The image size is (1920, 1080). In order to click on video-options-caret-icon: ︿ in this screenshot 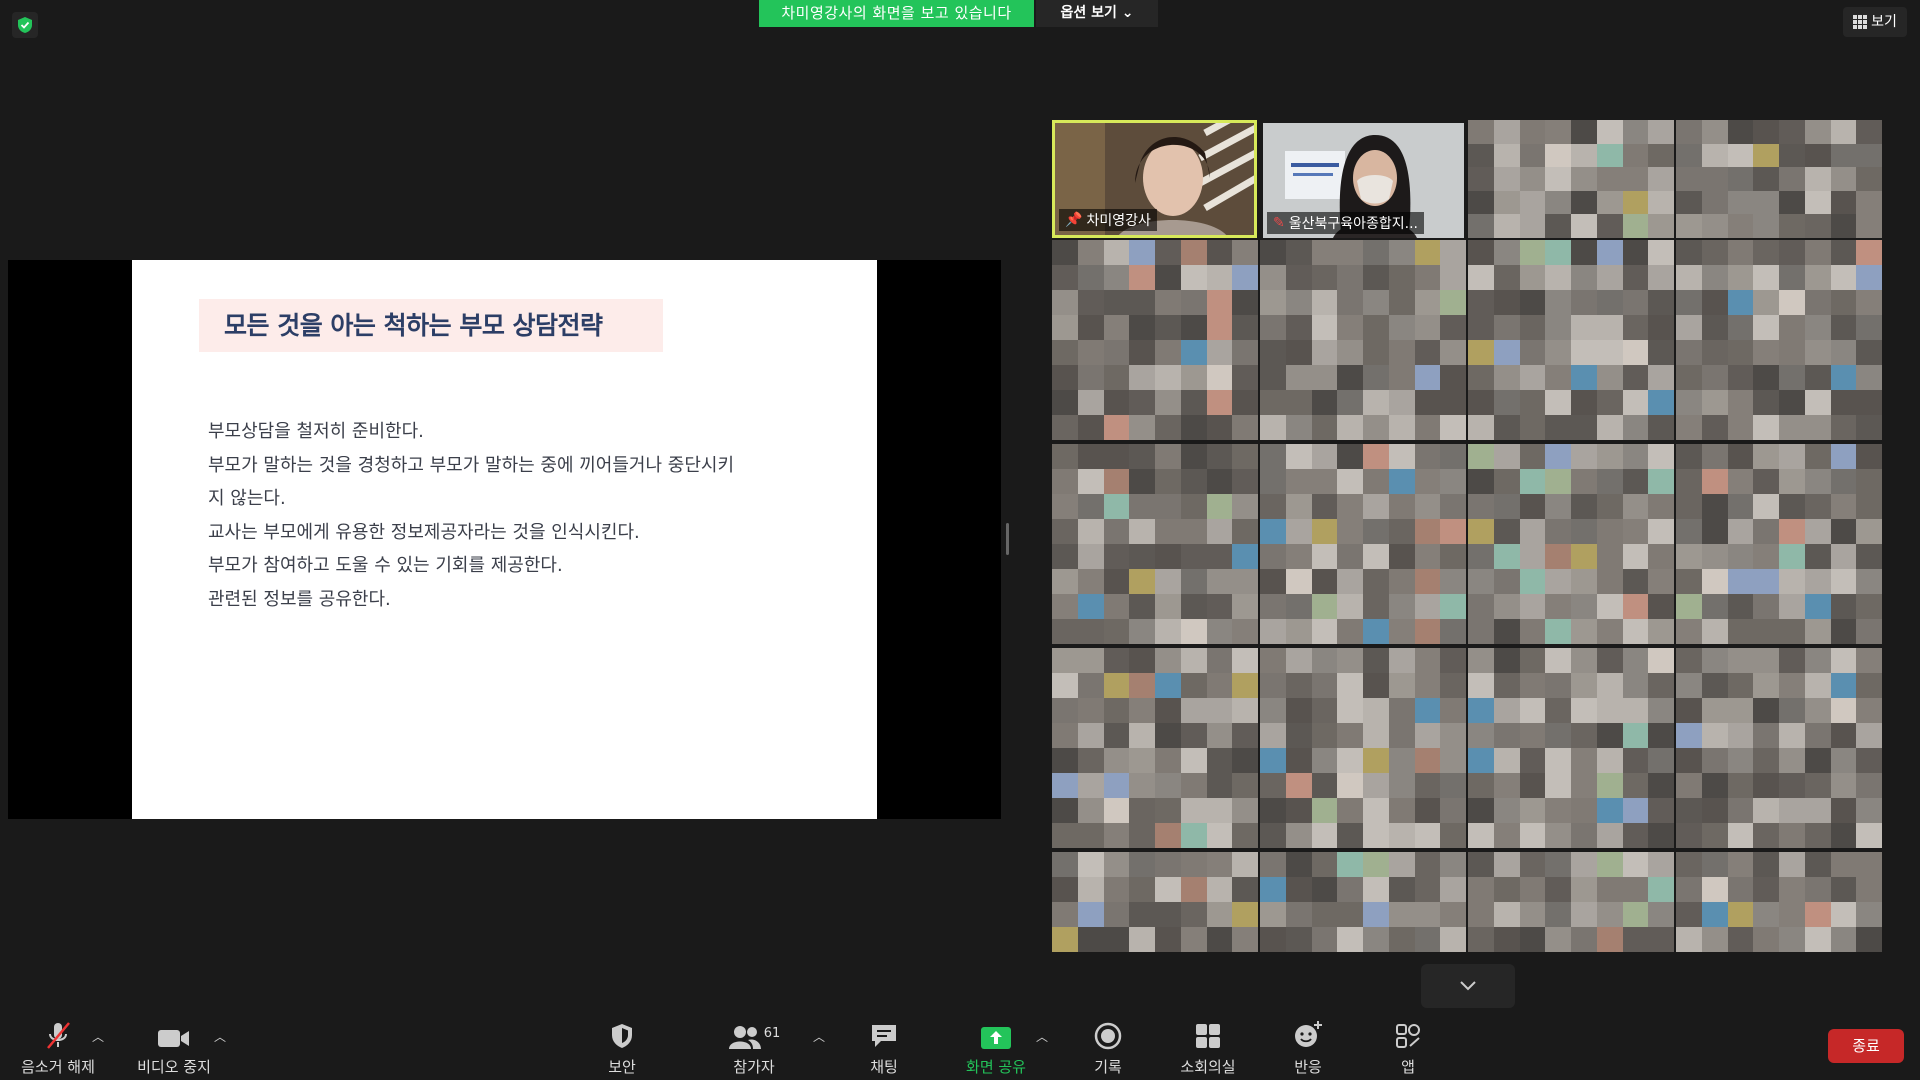, I will do `click(220, 1036)`.